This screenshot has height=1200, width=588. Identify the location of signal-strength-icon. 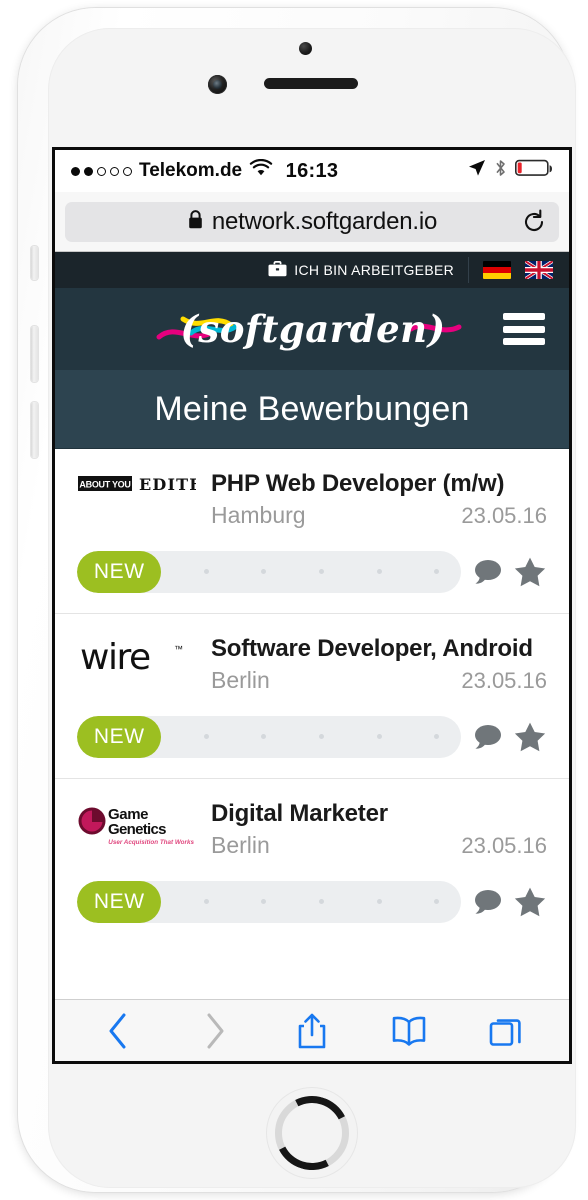
(101, 171).